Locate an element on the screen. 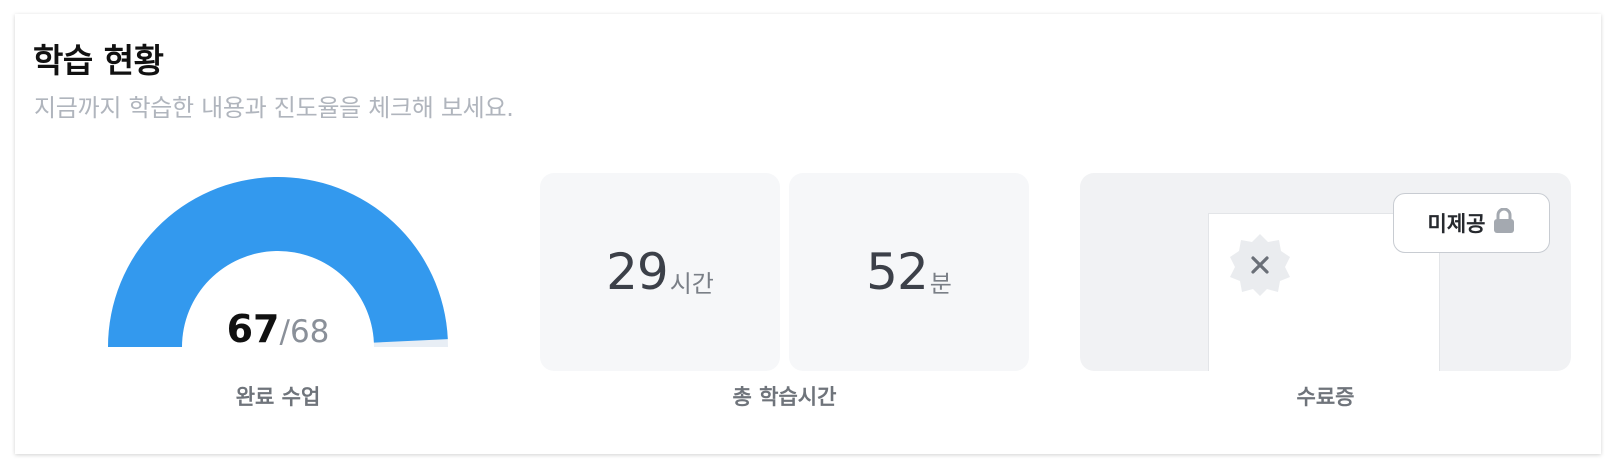 This screenshot has width=1616, height=470. certificate-status-badge: 미제공 is located at coordinates (1471, 223).